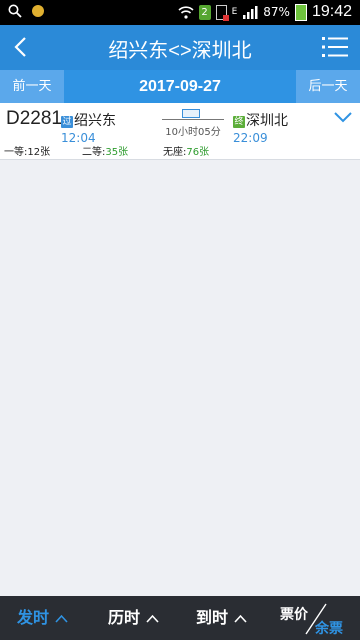 Image resolution: width=360 pixels, height=640 pixels. I want to click on sort-departure-button: 发时, so click(42, 618).